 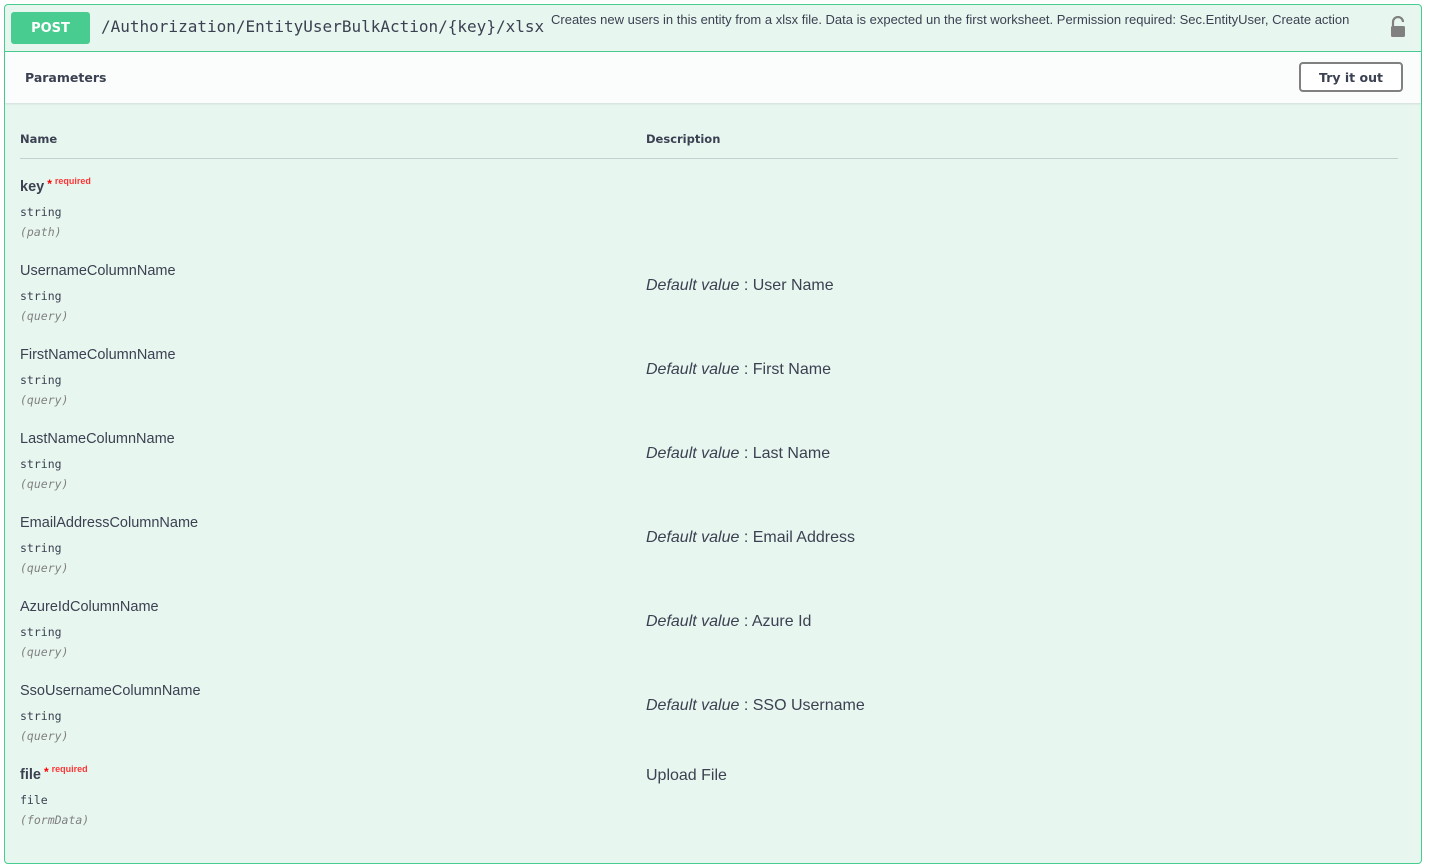 What do you see at coordinates (34, 800) in the screenshot?
I see `parameter-type: file` at bounding box center [34, 800].